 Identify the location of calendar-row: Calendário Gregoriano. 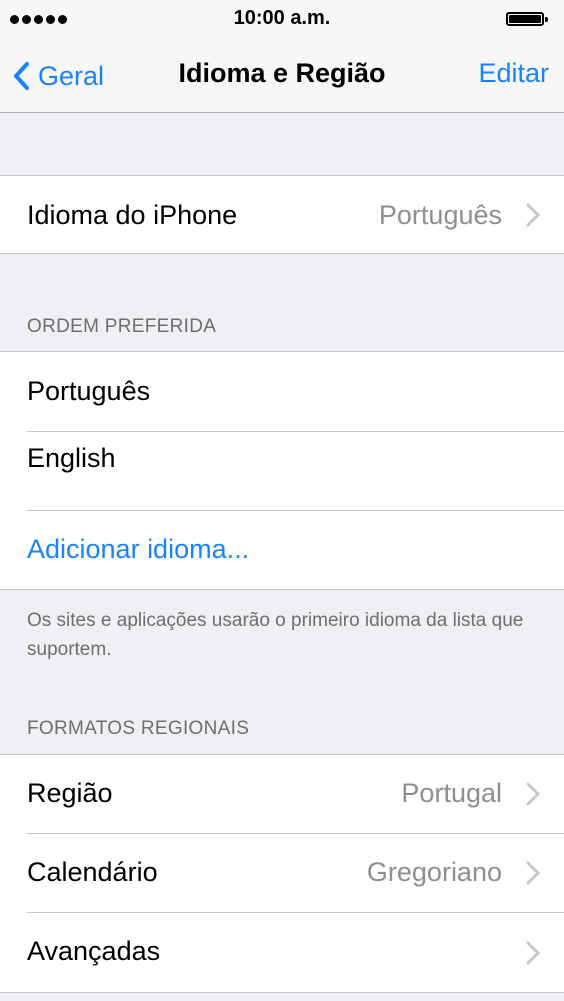
(282, 873).